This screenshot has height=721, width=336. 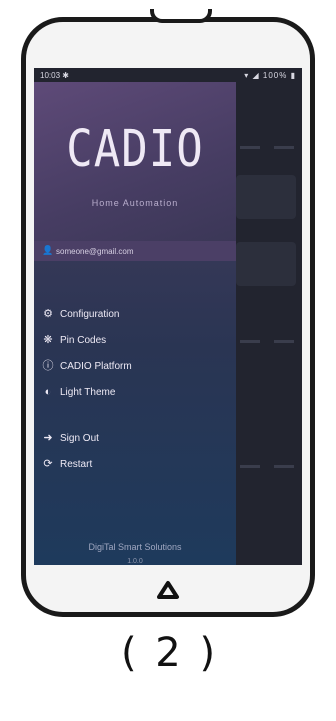 What do you see at coordinates (135, 315) in the screenshot?
I see `menu-item-configuration: ⚙ Configuration` at bounding box center [135, 315].